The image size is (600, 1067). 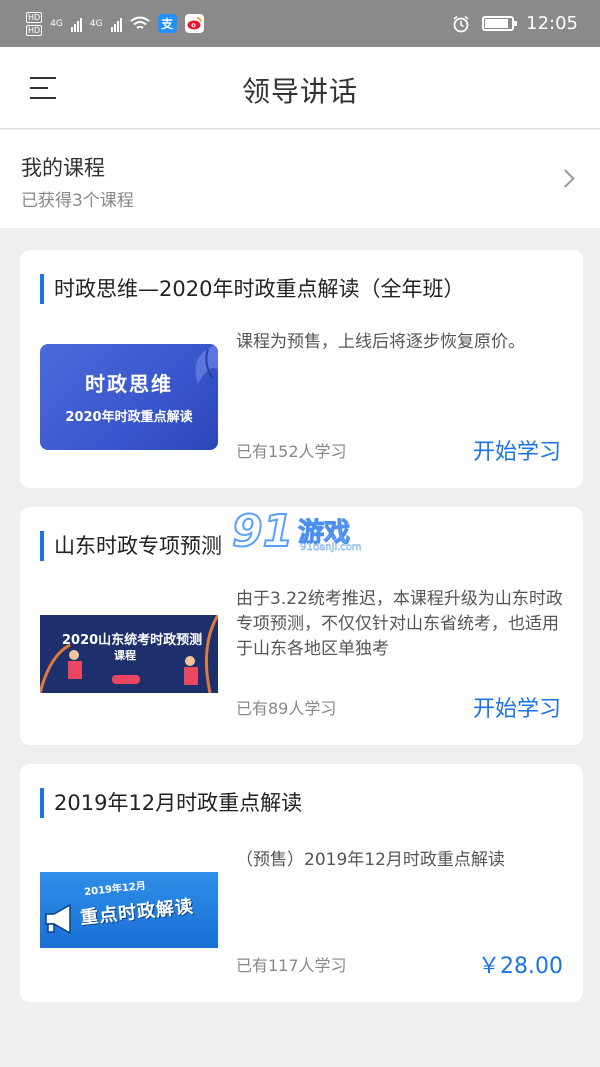 What do you see at coordinates (139, 22) in the screenshot?
I see `wifi-icon` at bounding box center [139, 22].